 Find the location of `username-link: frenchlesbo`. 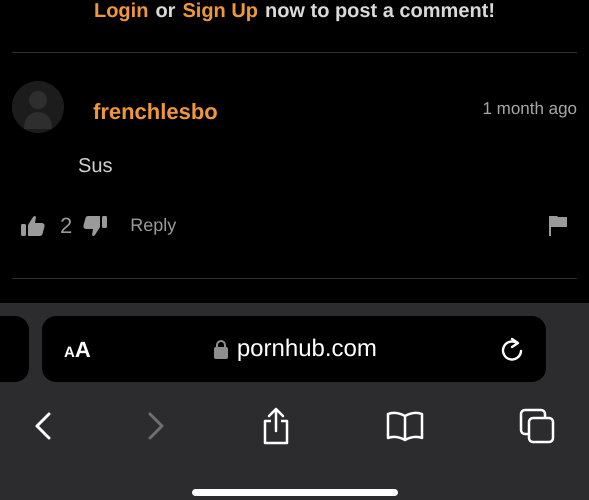

username-link: frenchlesbo is located at coordinates (155, 111).